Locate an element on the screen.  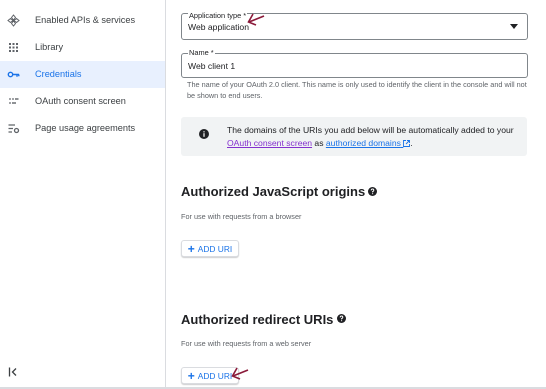
oauth-consent-screen-link: OAuth consent screen is located at coordinates (269, 143).